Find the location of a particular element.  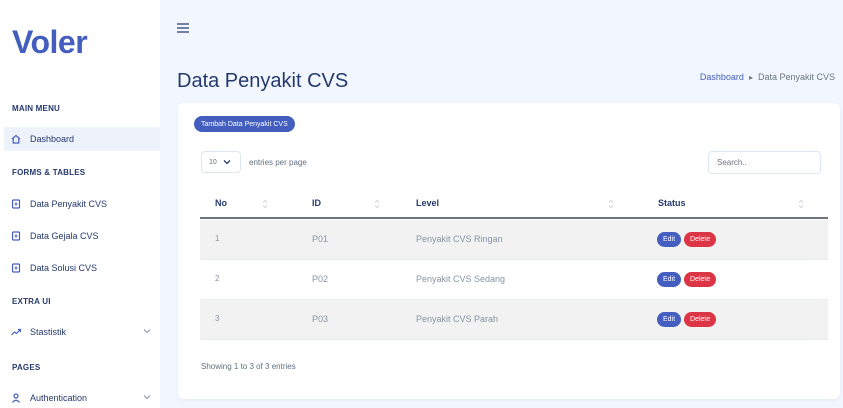

table-row: 2 P02 Penyakit CVS Sedang Edit Delete is located at coordinates (514, 280).